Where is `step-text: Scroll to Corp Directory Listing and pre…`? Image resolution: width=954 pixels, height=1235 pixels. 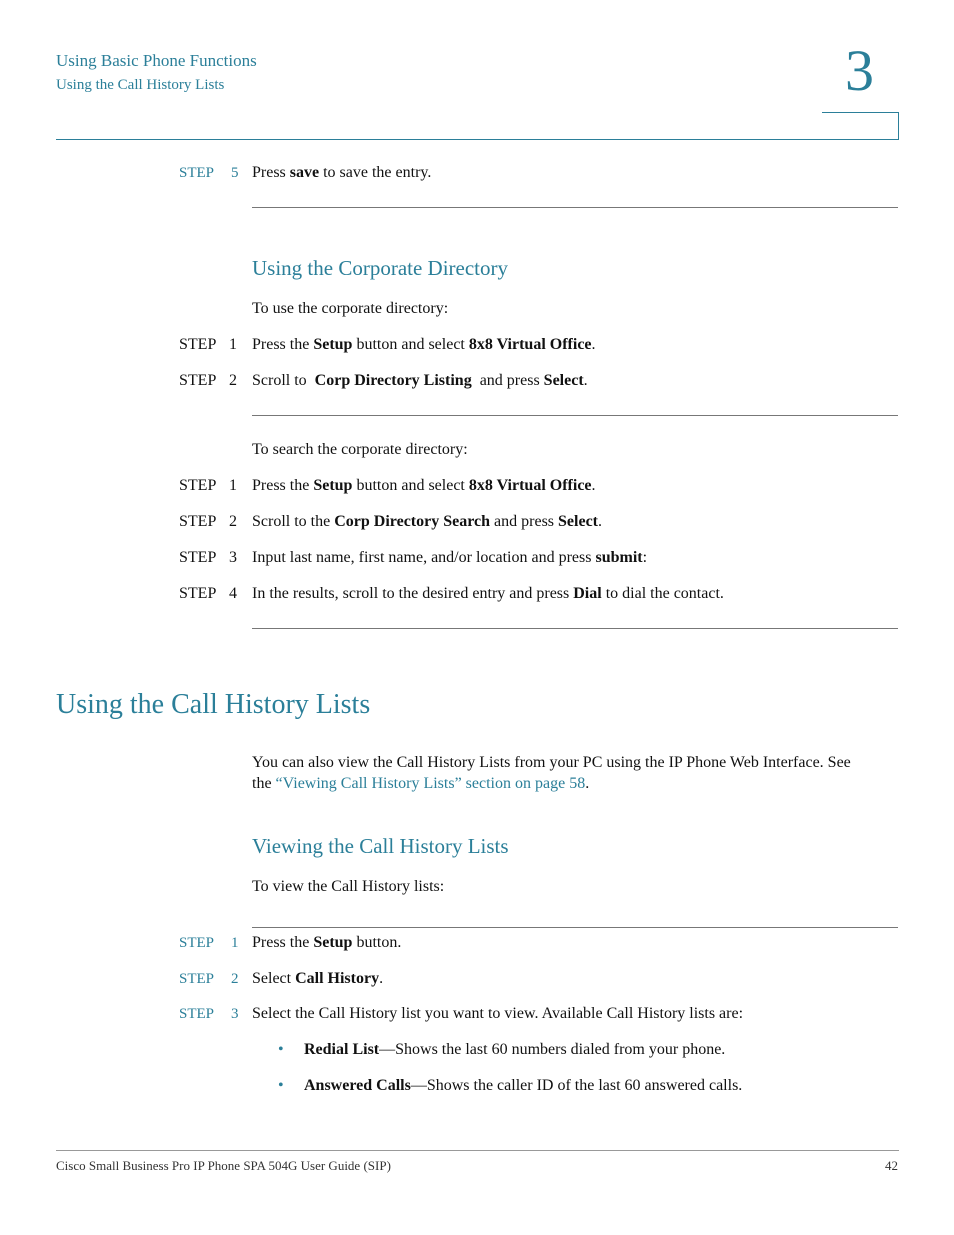
step-text: Scroll to Corp Directory Listing and pre… is located at coordinates (420, 380).